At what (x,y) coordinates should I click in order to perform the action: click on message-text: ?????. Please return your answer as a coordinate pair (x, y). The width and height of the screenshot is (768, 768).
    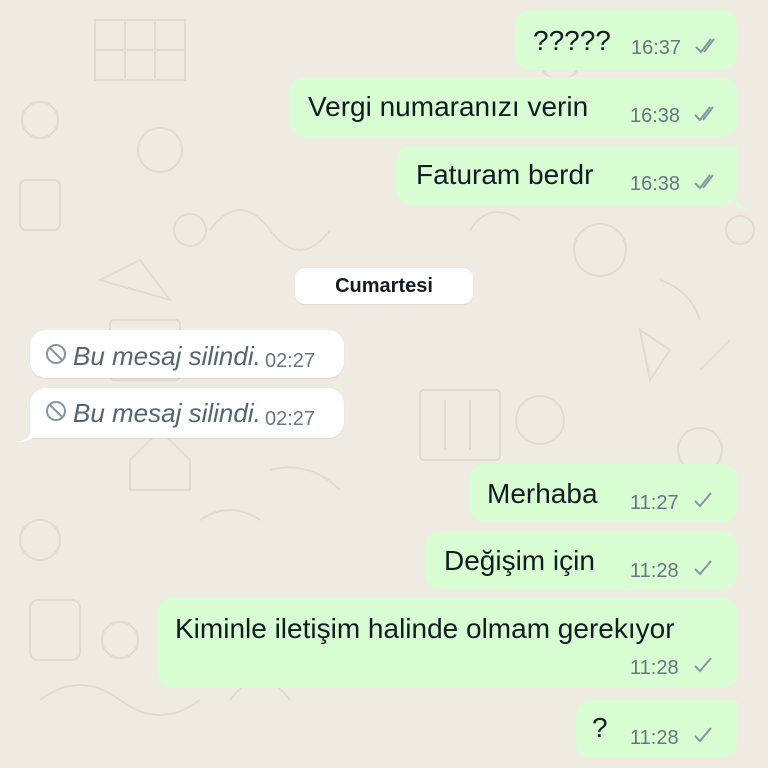
    Looking at the image, I should click on (572, 40).